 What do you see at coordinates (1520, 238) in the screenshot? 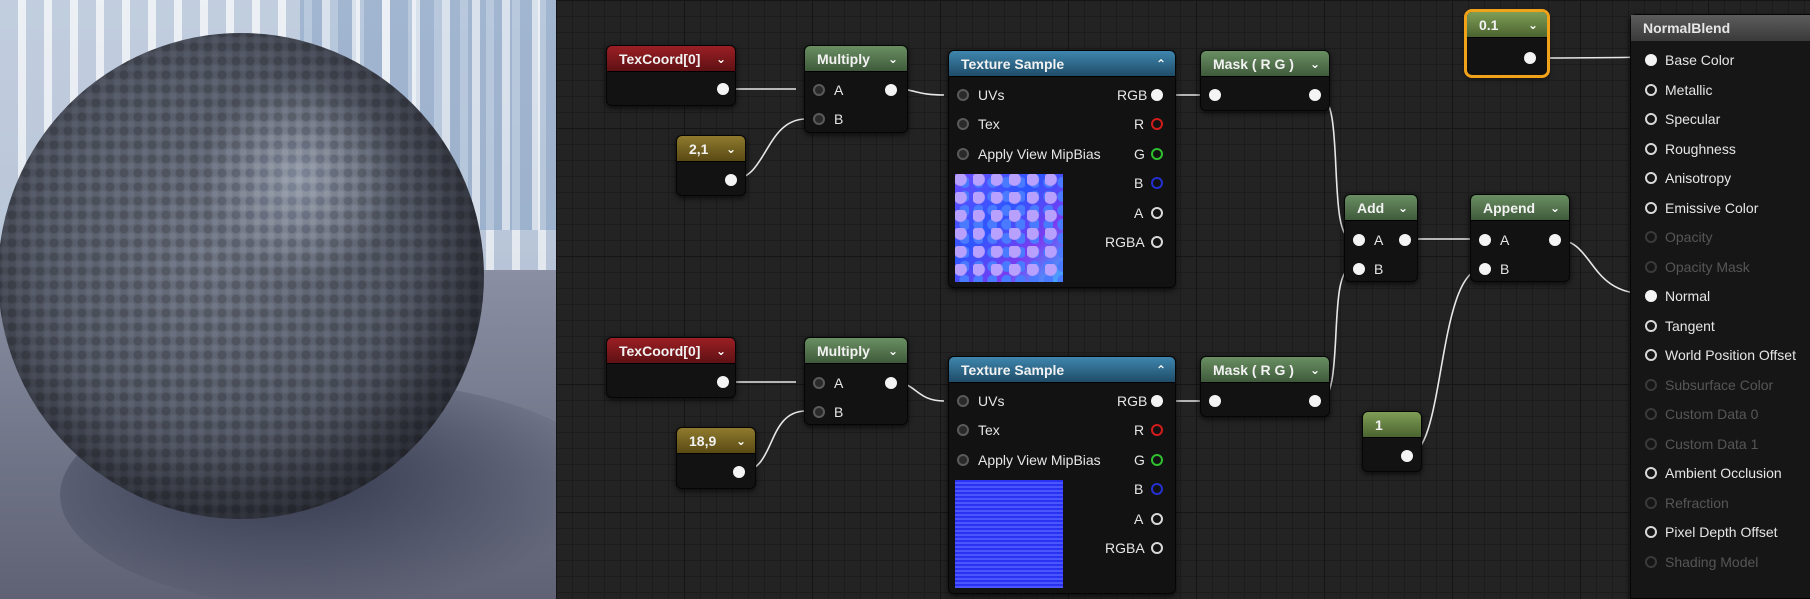
I see `append-node: Append ⌄ A B` at bounding box center [1520, 238].